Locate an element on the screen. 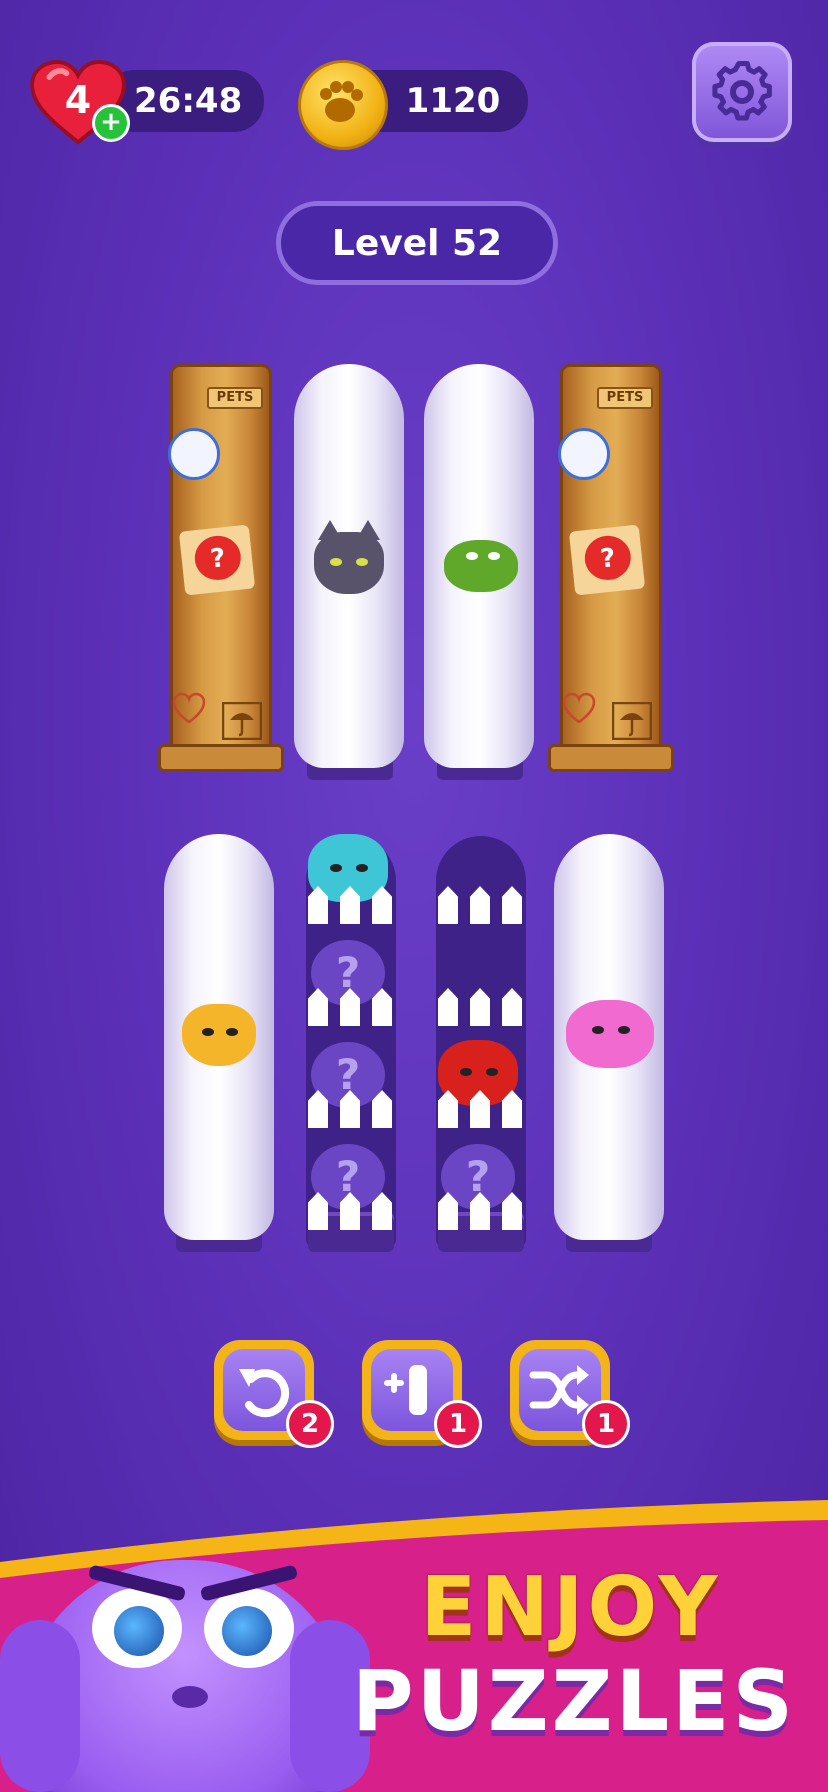 The image size is (828, 1792). gear-icon is located at coordinates (742, 91).